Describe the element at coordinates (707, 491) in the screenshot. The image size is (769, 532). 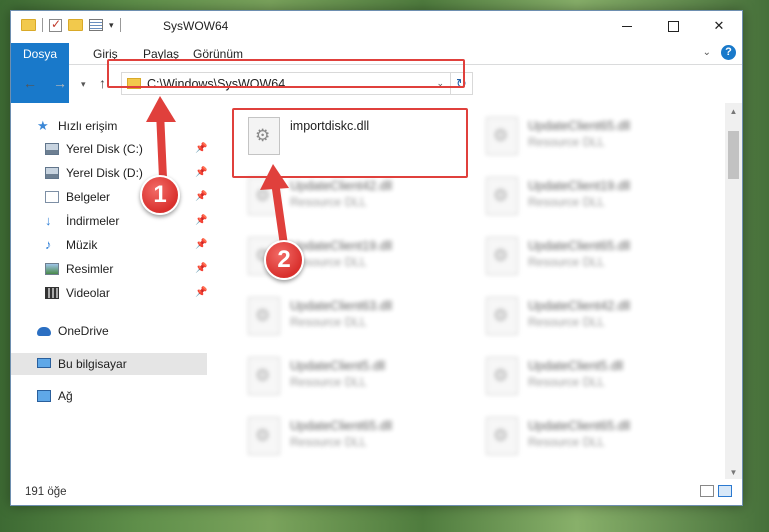
I see `details-view-icon` at that location.